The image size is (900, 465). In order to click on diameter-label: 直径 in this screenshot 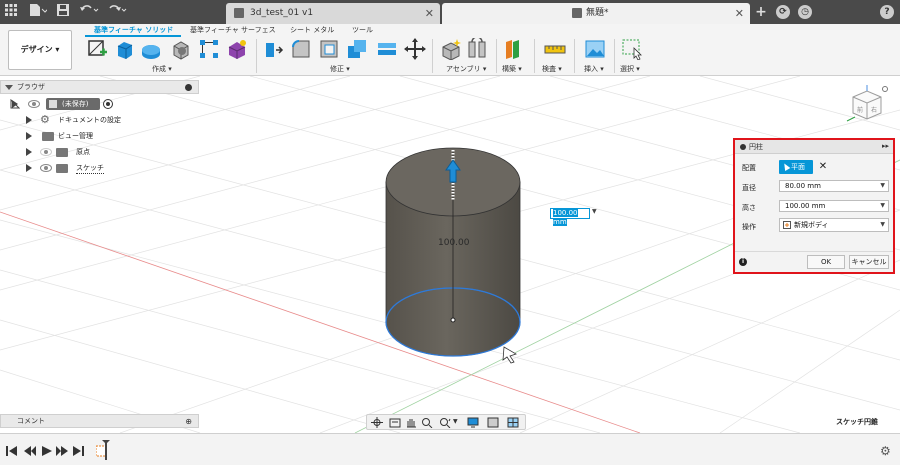, I will do `click(749, 188)`.